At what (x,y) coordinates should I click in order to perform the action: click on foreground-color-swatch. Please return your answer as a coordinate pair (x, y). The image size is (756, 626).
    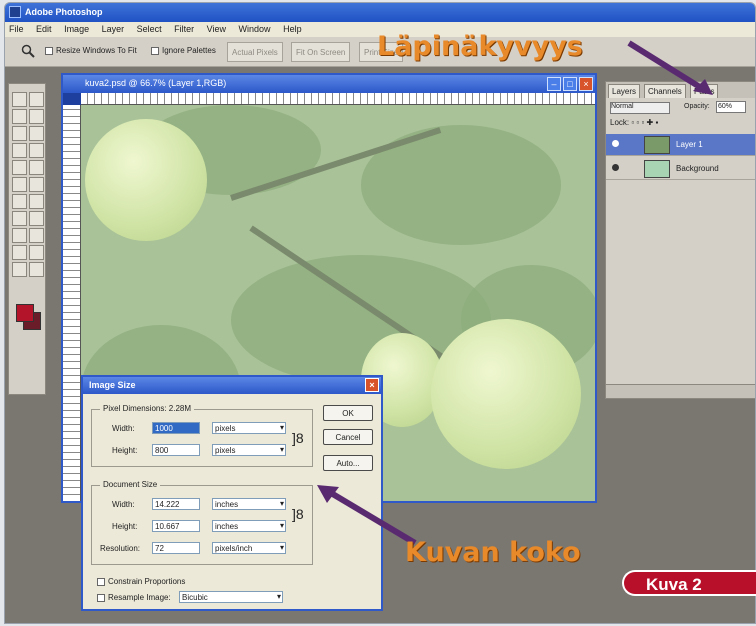
    Looking at the image, I should click on (25, 313).